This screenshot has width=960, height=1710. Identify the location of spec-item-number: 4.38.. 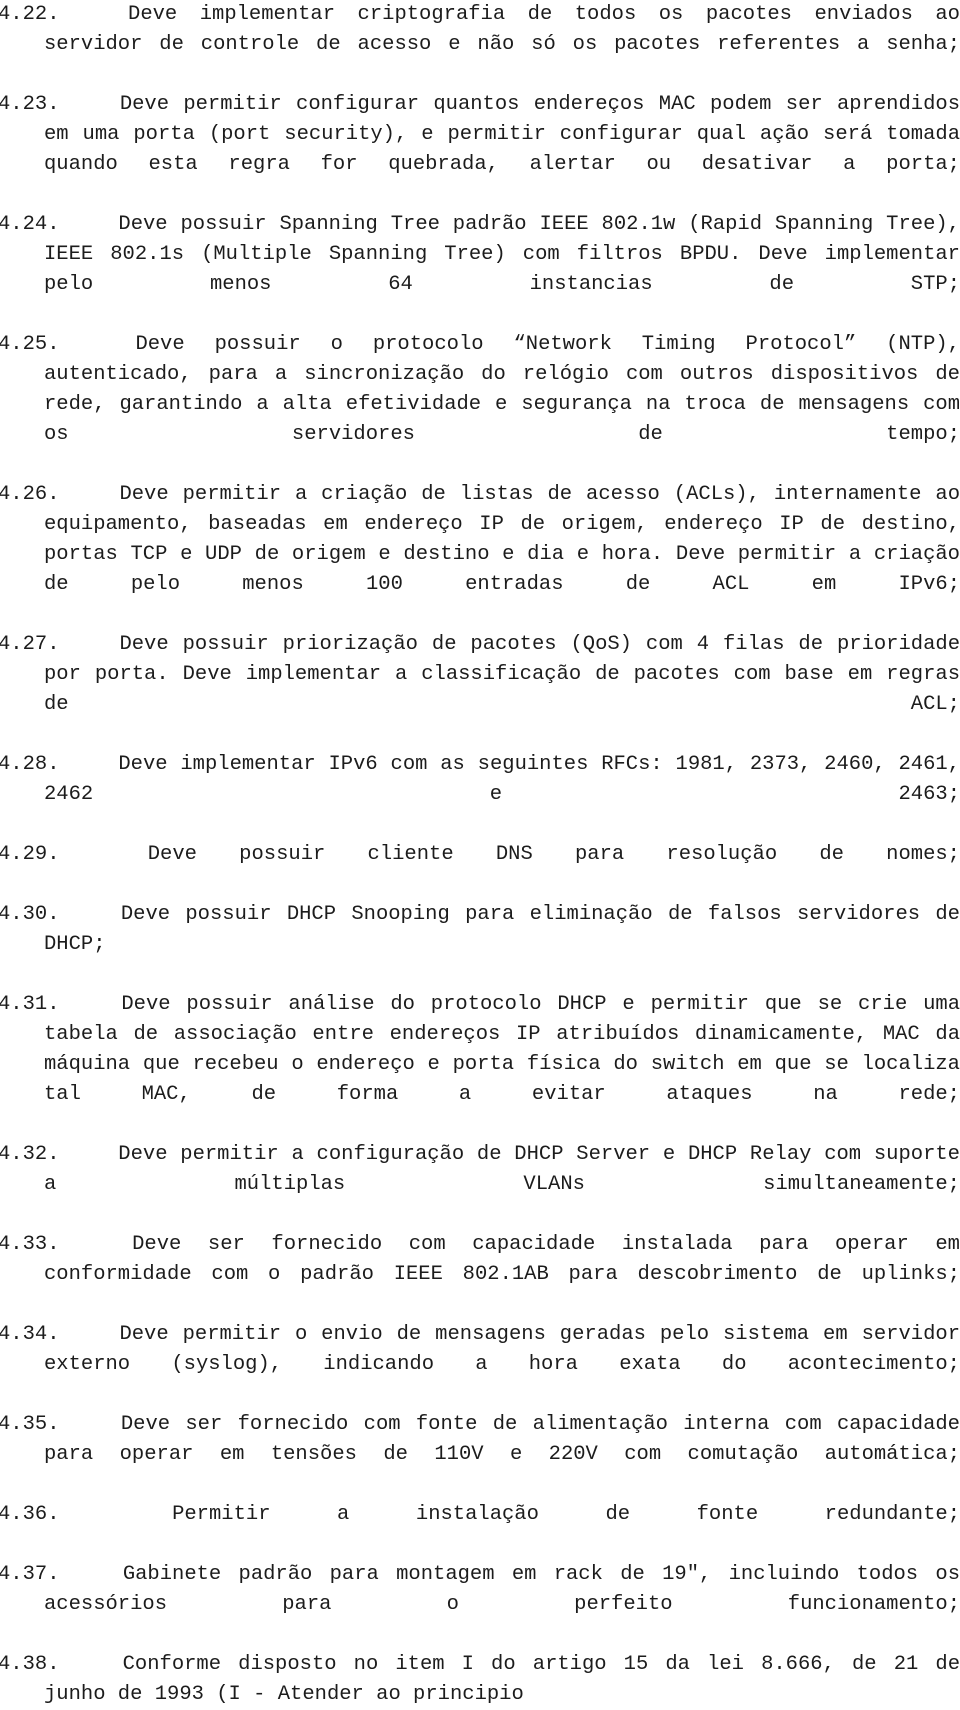
(30, 1664).